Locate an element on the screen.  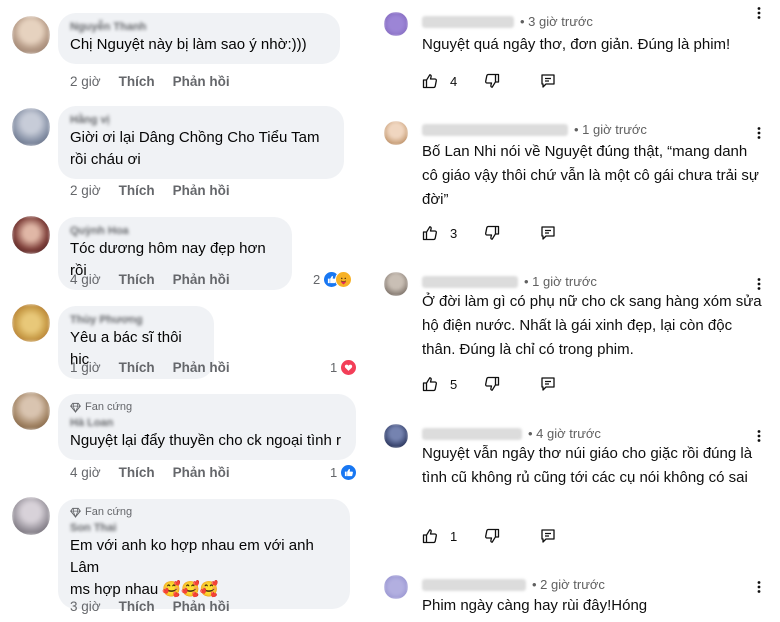
commenter-name: Son Thai is located at coordinates (204, 528).